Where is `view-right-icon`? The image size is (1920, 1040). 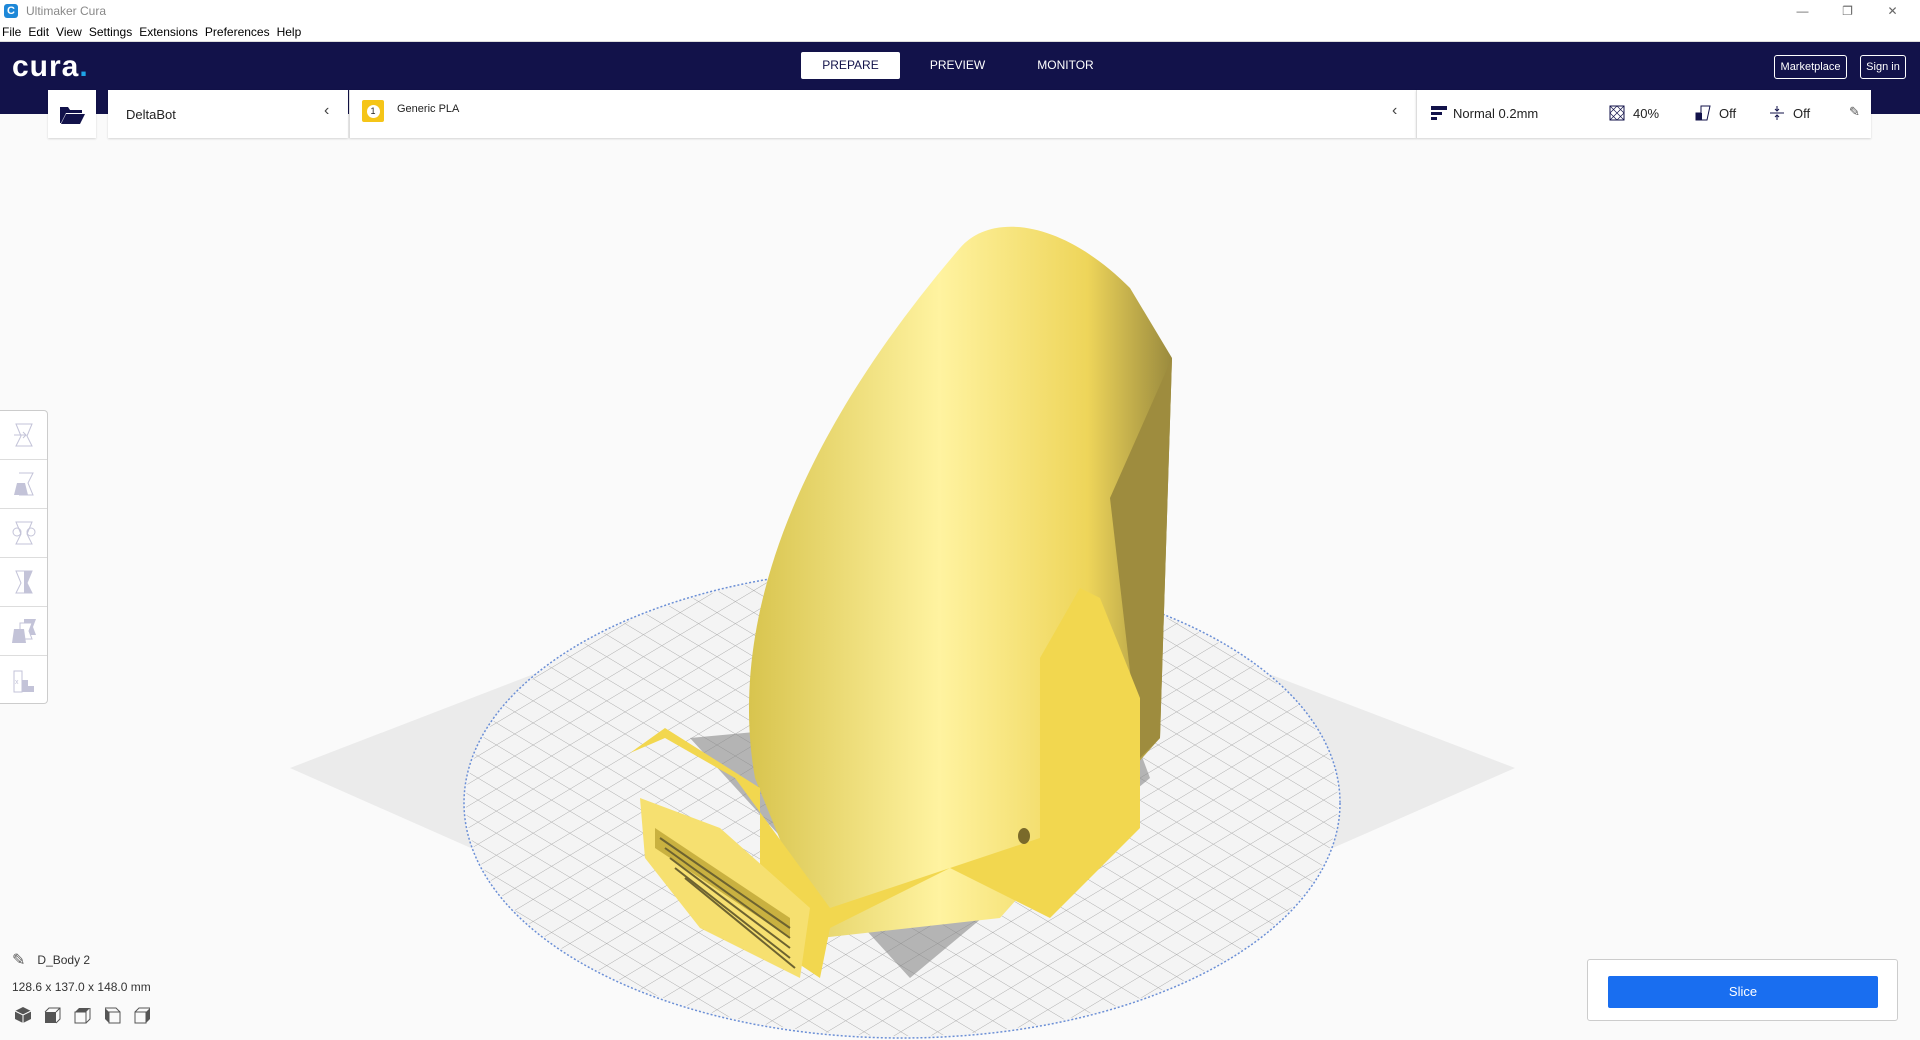
view-right-icon is located at coordinates (143, 1015).